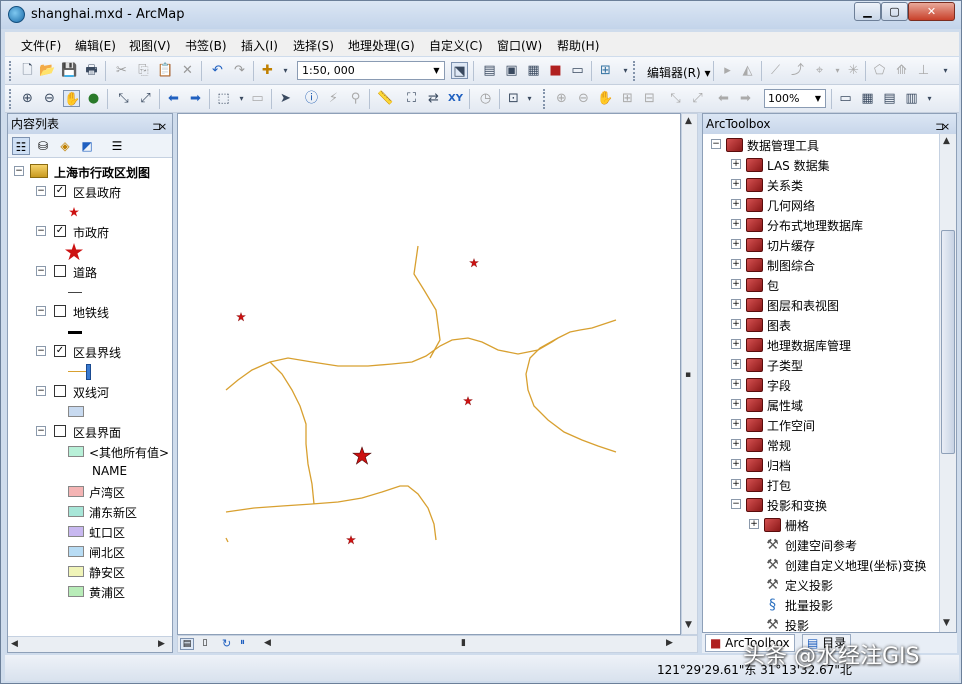 The height and width of the screenshot is (684, 962). Describe the element at coordinates (911, 98) in the screenshot. I see `data-driven-pages-icon: ▥` at that location.